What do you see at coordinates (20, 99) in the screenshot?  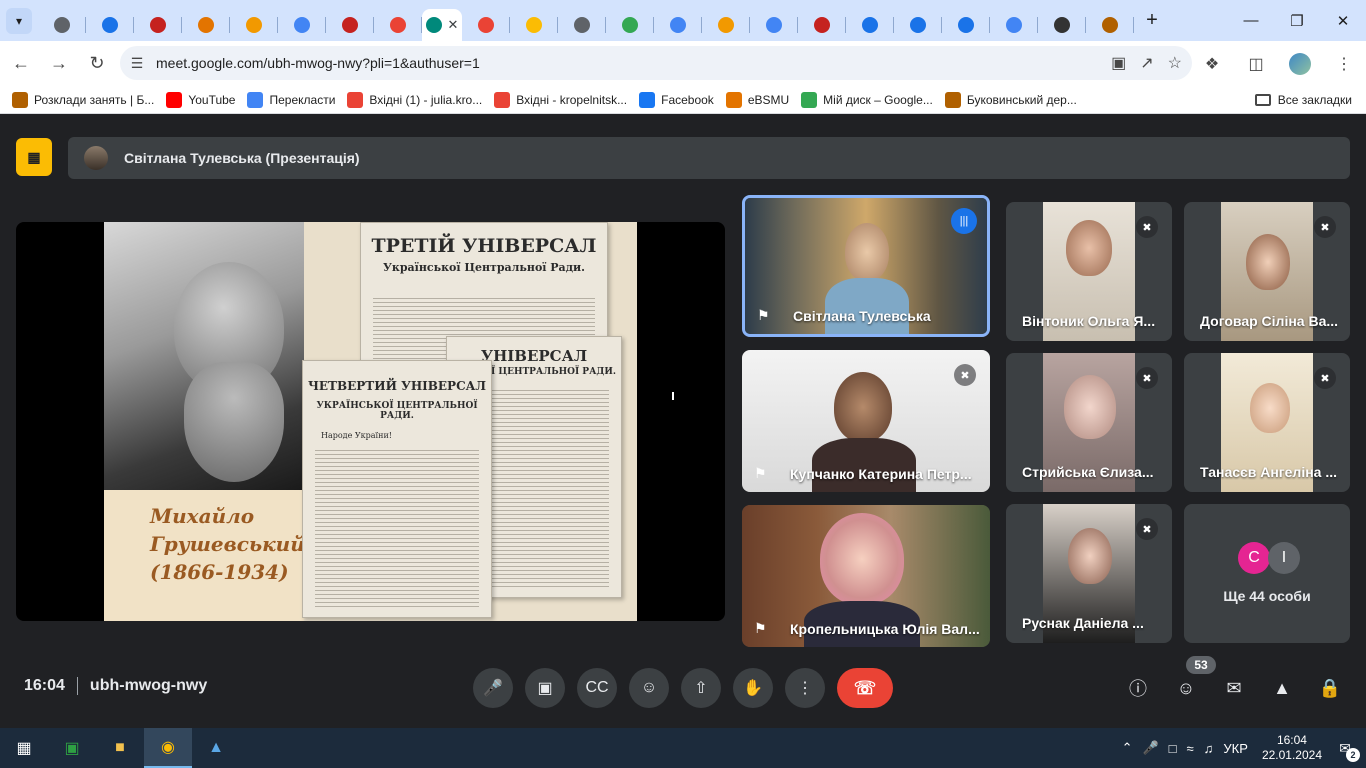 I see `building-icon` at bounding box center [20, 99].